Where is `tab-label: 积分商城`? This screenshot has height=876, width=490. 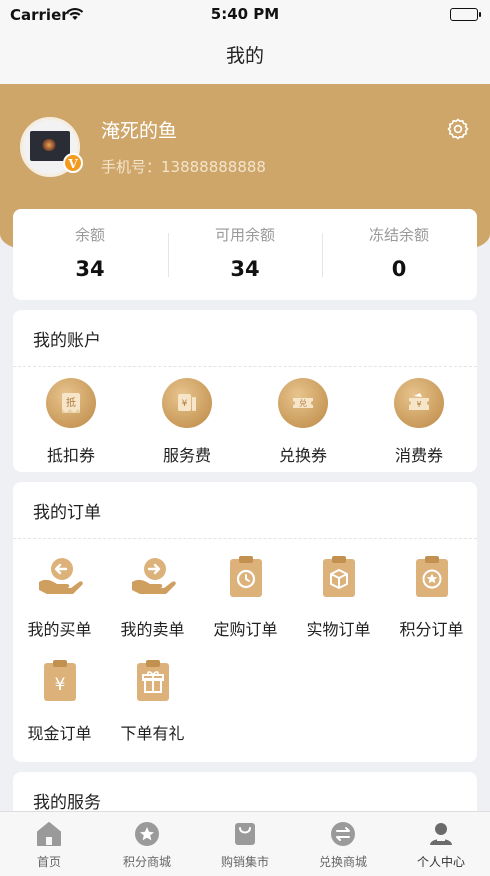 tab-label: 积分商城 is located at coordinates (146, 862).